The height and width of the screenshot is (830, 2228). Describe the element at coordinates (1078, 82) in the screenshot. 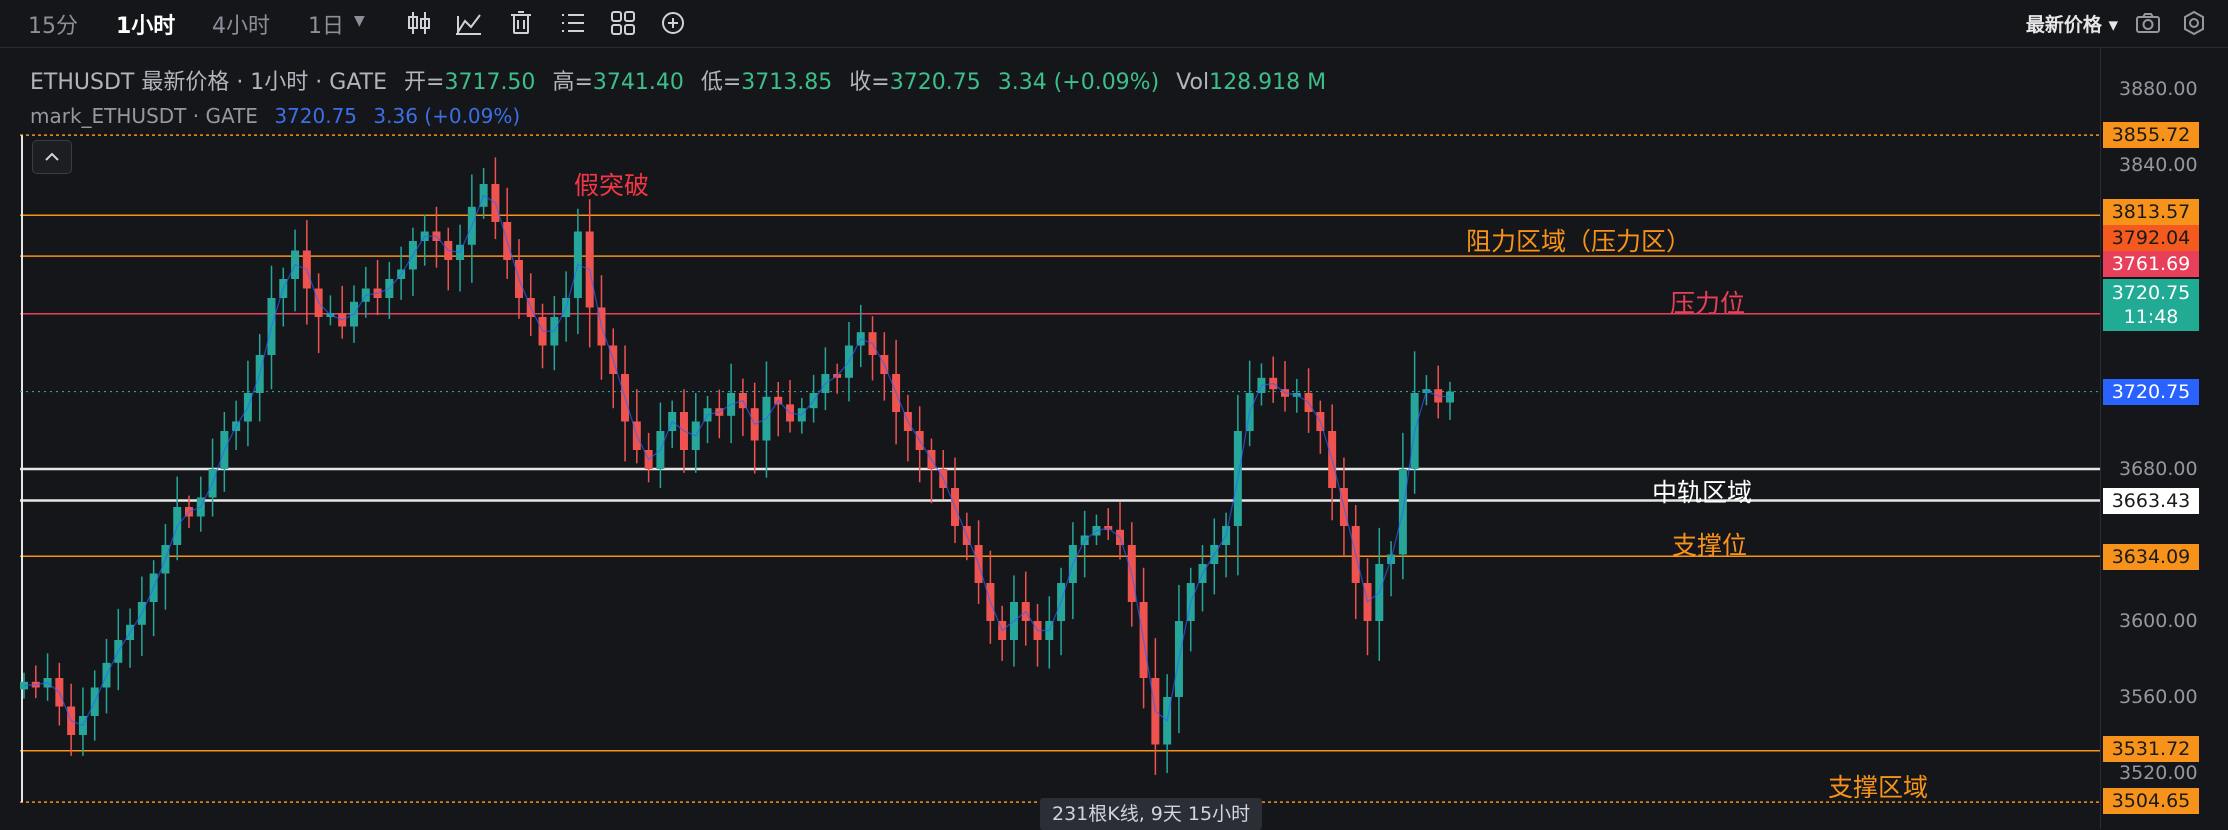

I see `change-value: 3.34 (+0.09%)` at that location.